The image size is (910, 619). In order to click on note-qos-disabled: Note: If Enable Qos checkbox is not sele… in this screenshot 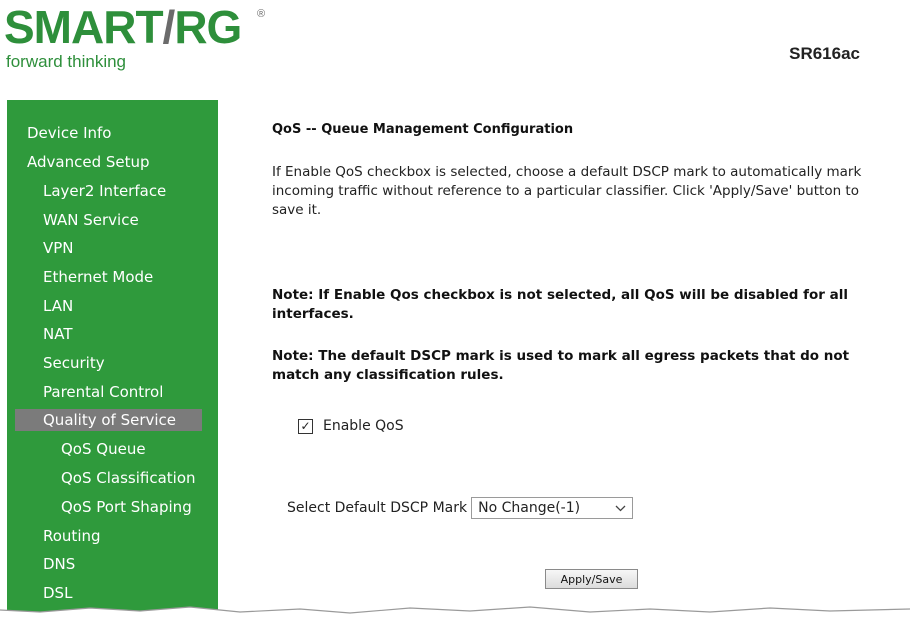, I will do `click(560, 304)`.